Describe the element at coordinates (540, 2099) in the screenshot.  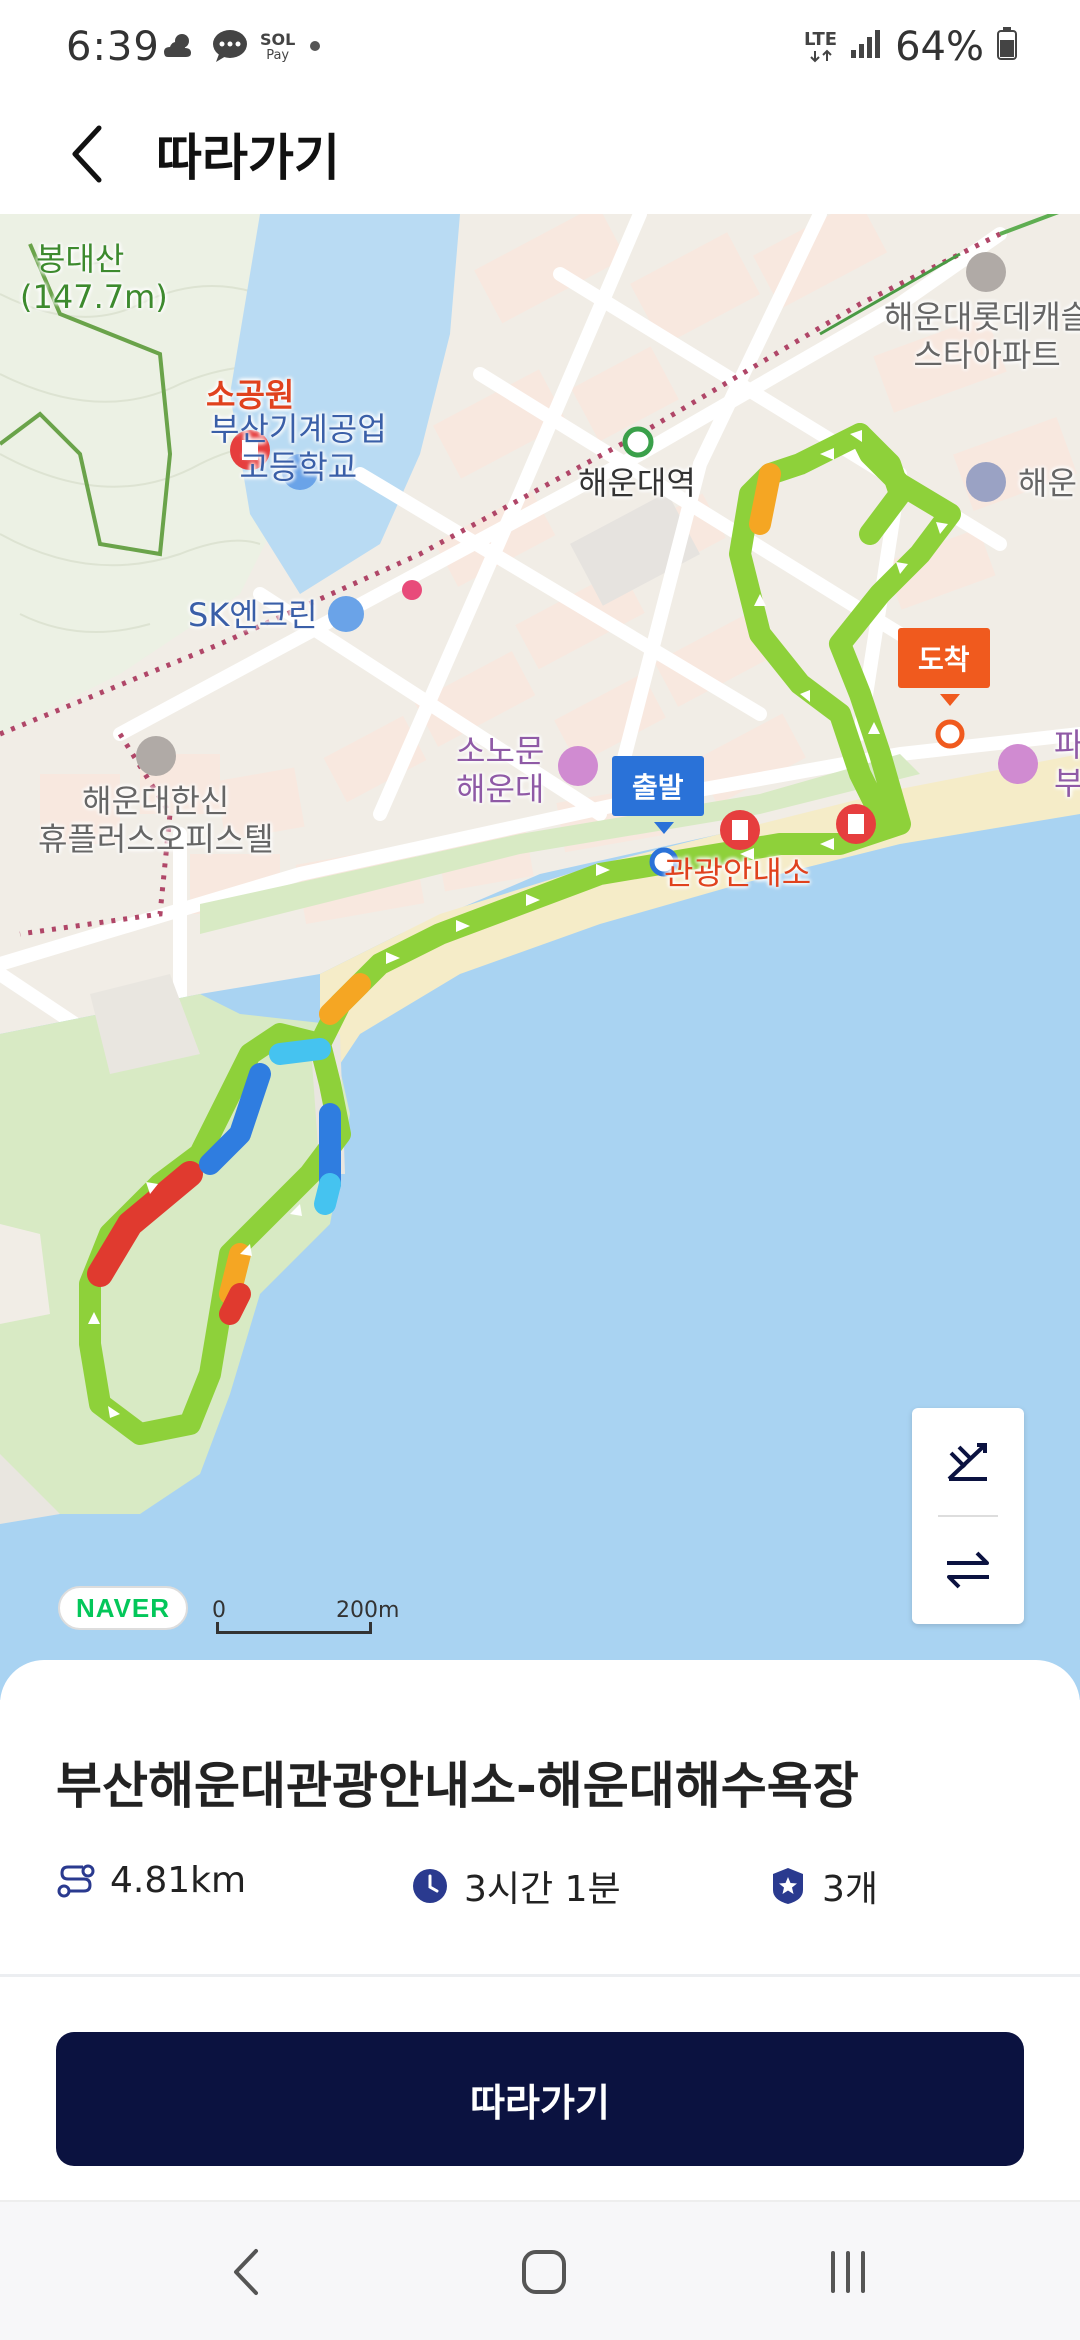
I see `follow-route-button: 따라가기` at that location.